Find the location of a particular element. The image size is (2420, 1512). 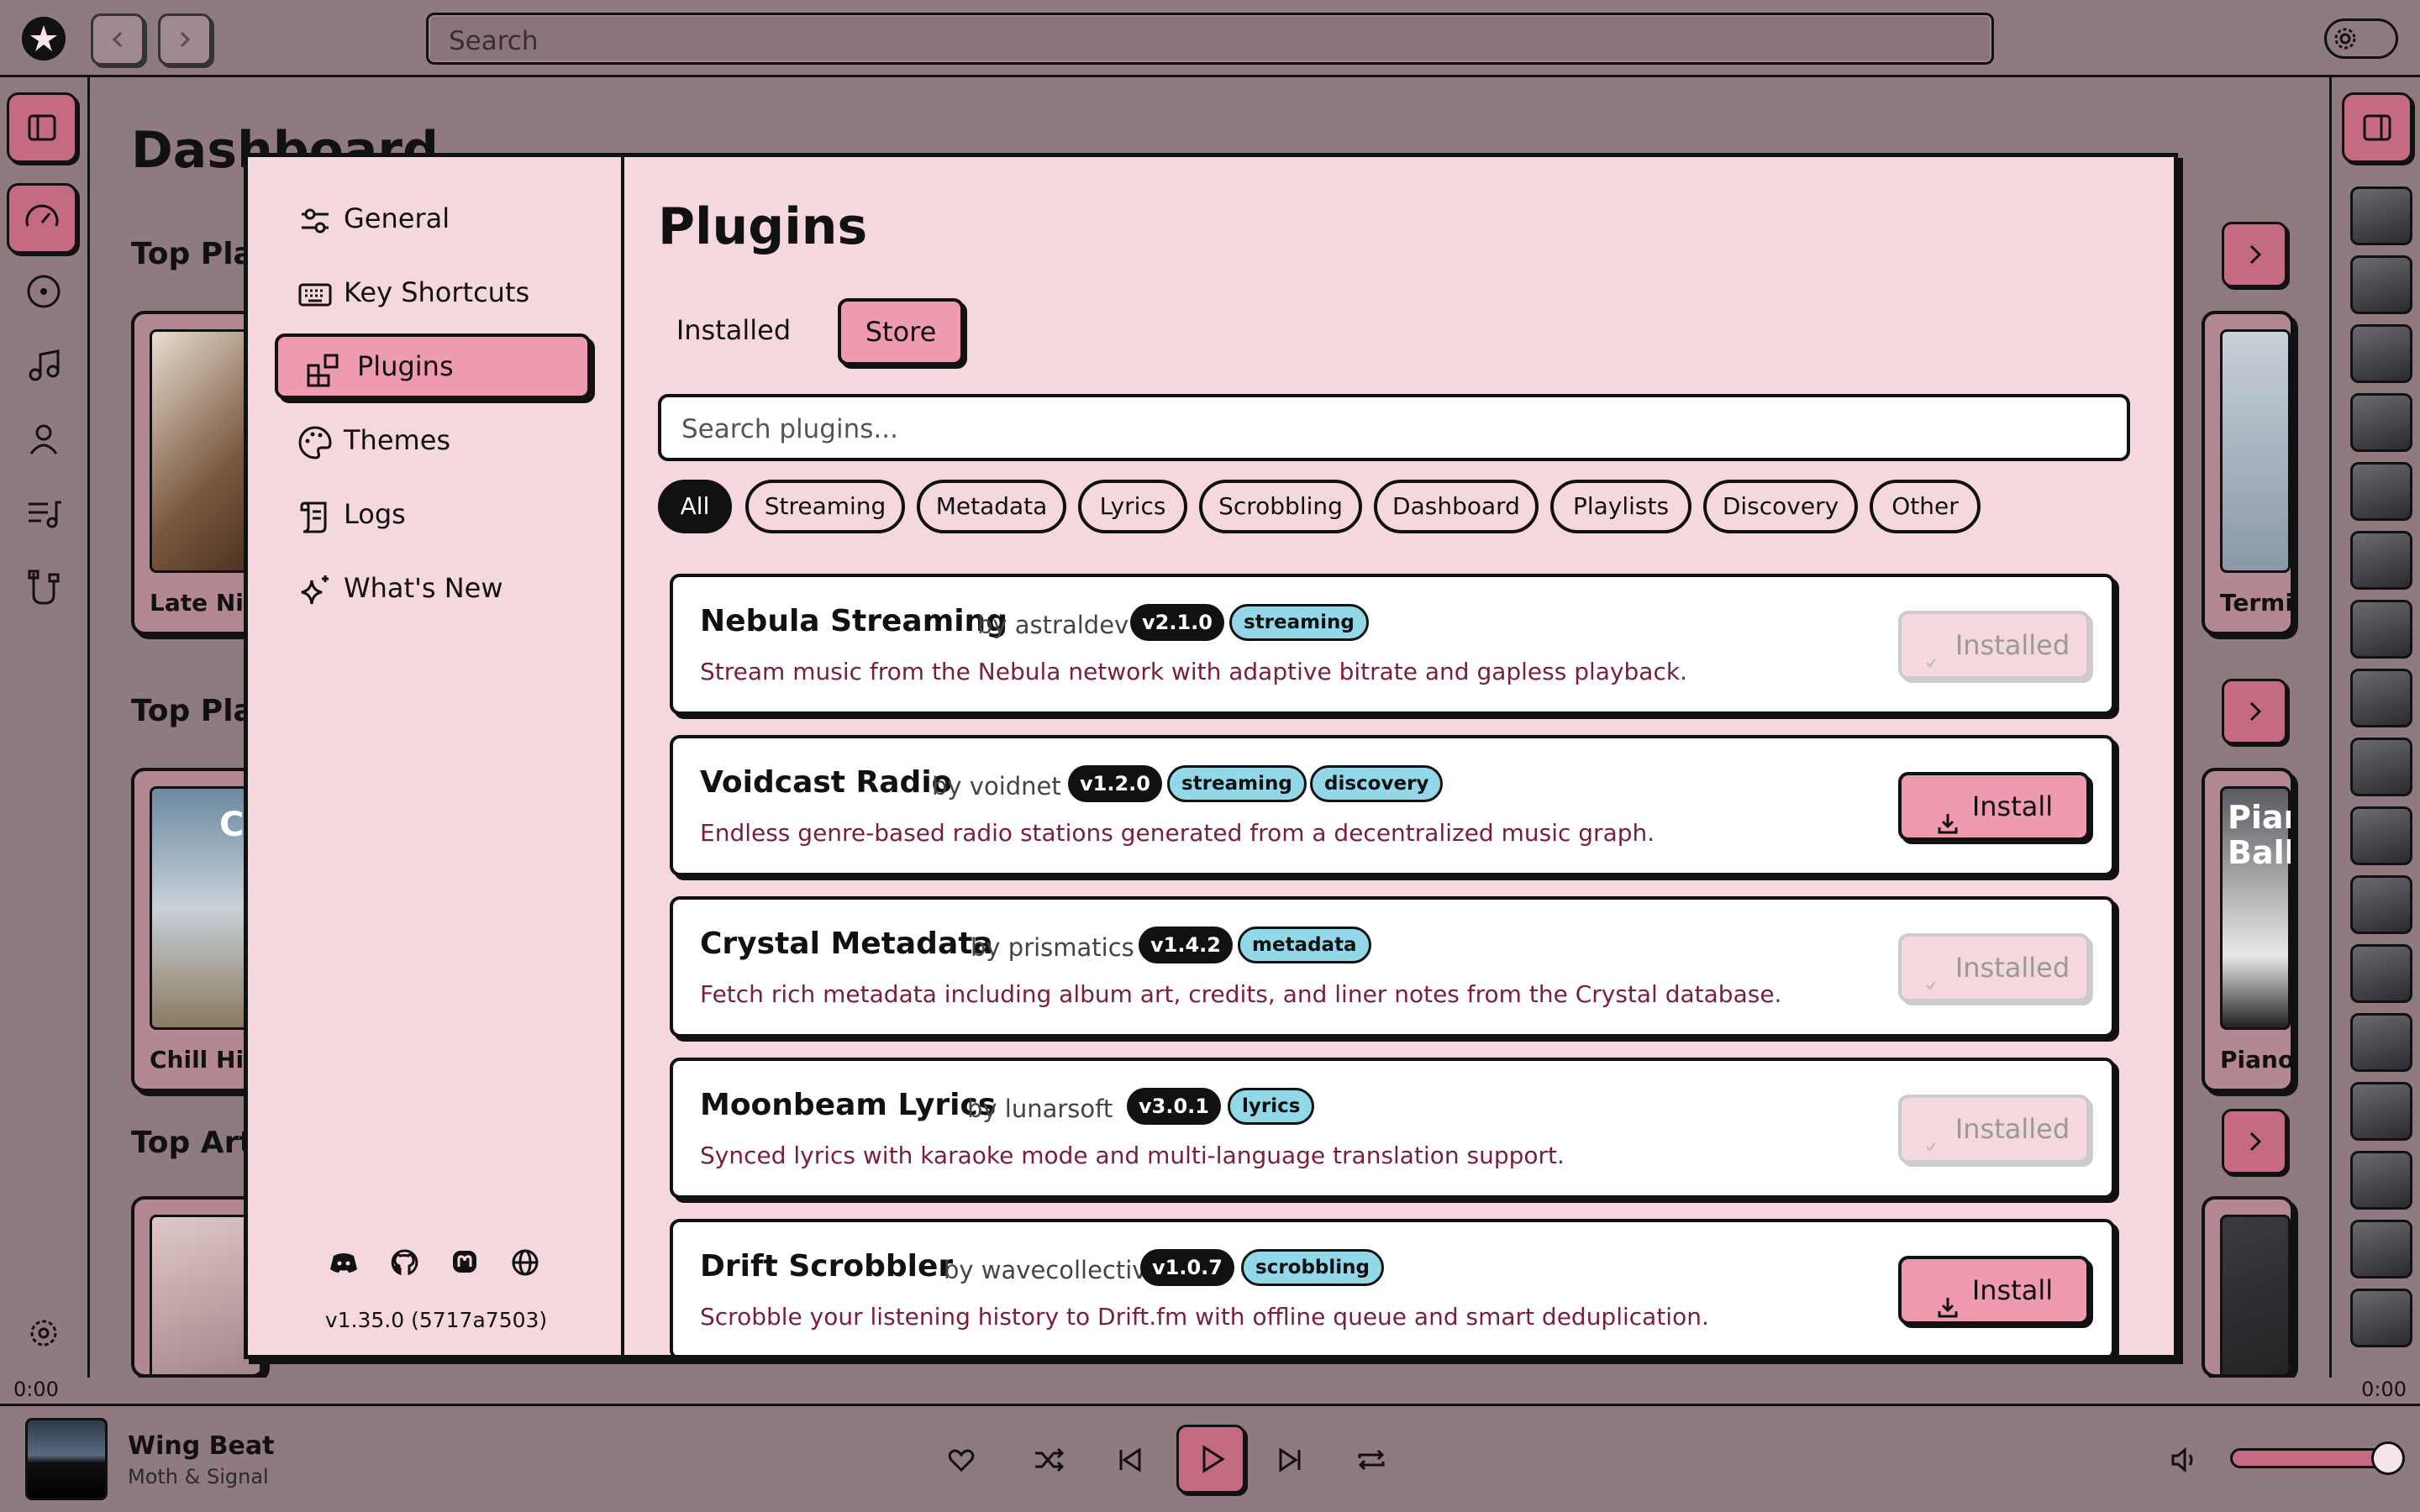

filter-chip-metadata: Metadata is located at coordinates (992, 506).